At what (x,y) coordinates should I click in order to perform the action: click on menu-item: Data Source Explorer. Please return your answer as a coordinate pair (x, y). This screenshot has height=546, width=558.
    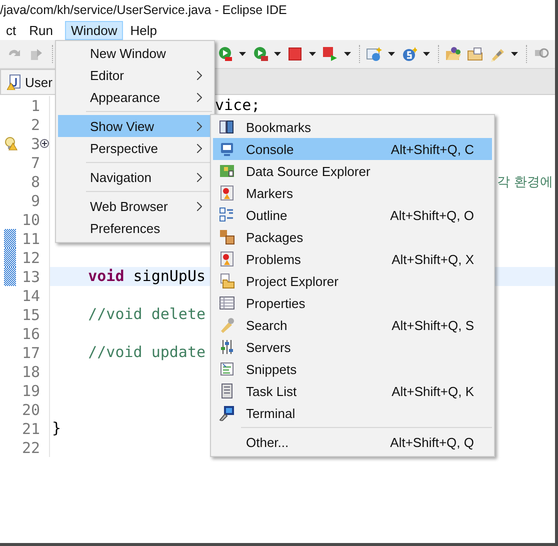
    Looking at the image, I should click on (352, 171).